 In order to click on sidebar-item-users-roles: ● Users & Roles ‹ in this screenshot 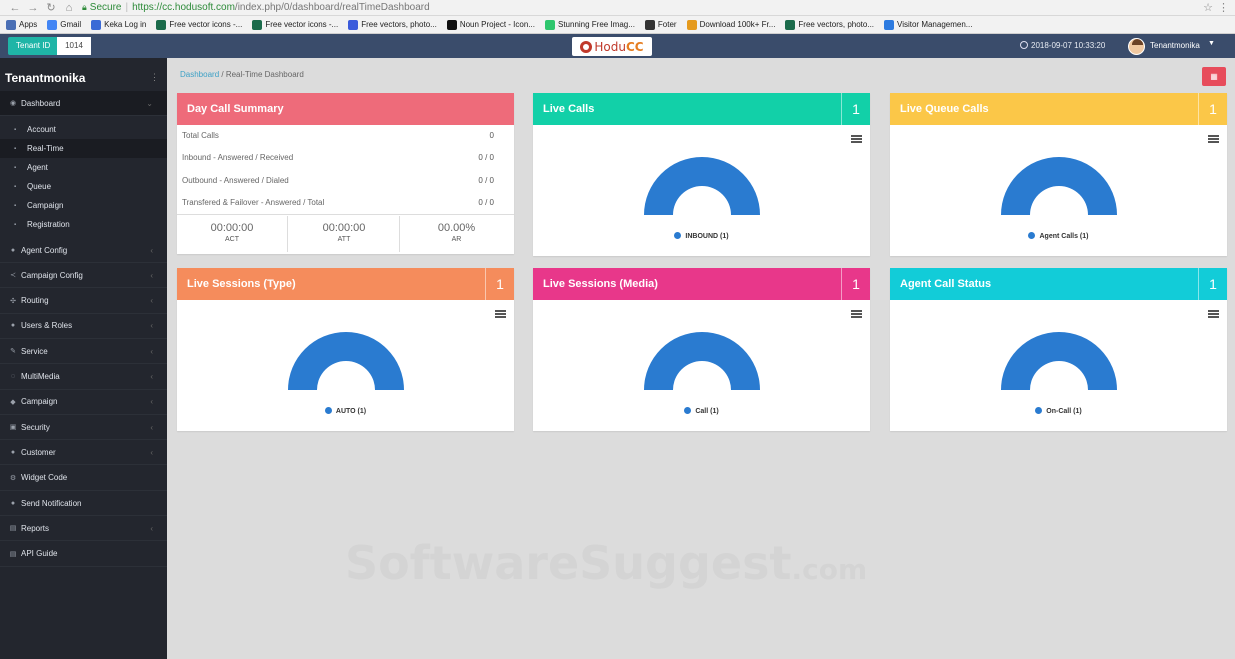, I will do `click(83, 326)`.